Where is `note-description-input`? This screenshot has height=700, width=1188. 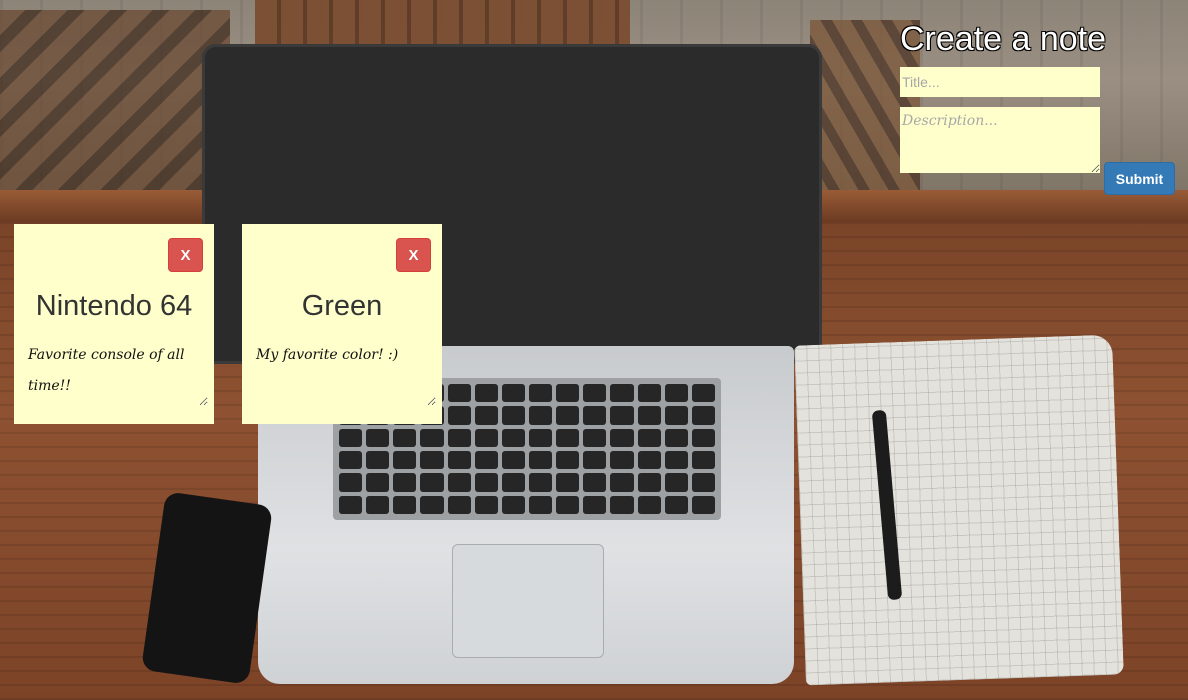 note-description-input is located at coordinates (1000, 140).